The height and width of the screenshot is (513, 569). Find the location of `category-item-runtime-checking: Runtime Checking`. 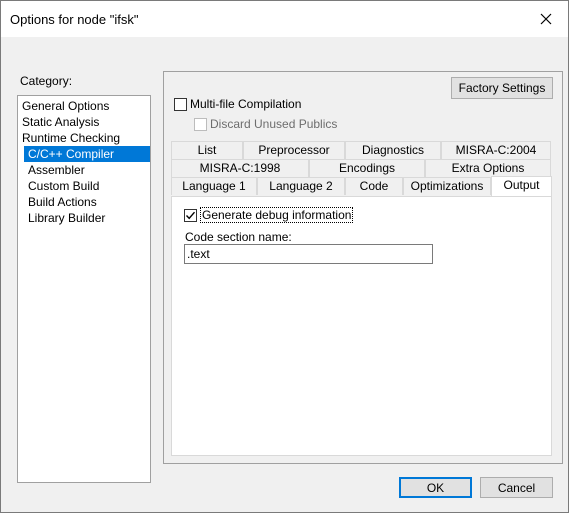

category-item-runtime-checking: Runtime Checking is located at coordinates (71, 138).